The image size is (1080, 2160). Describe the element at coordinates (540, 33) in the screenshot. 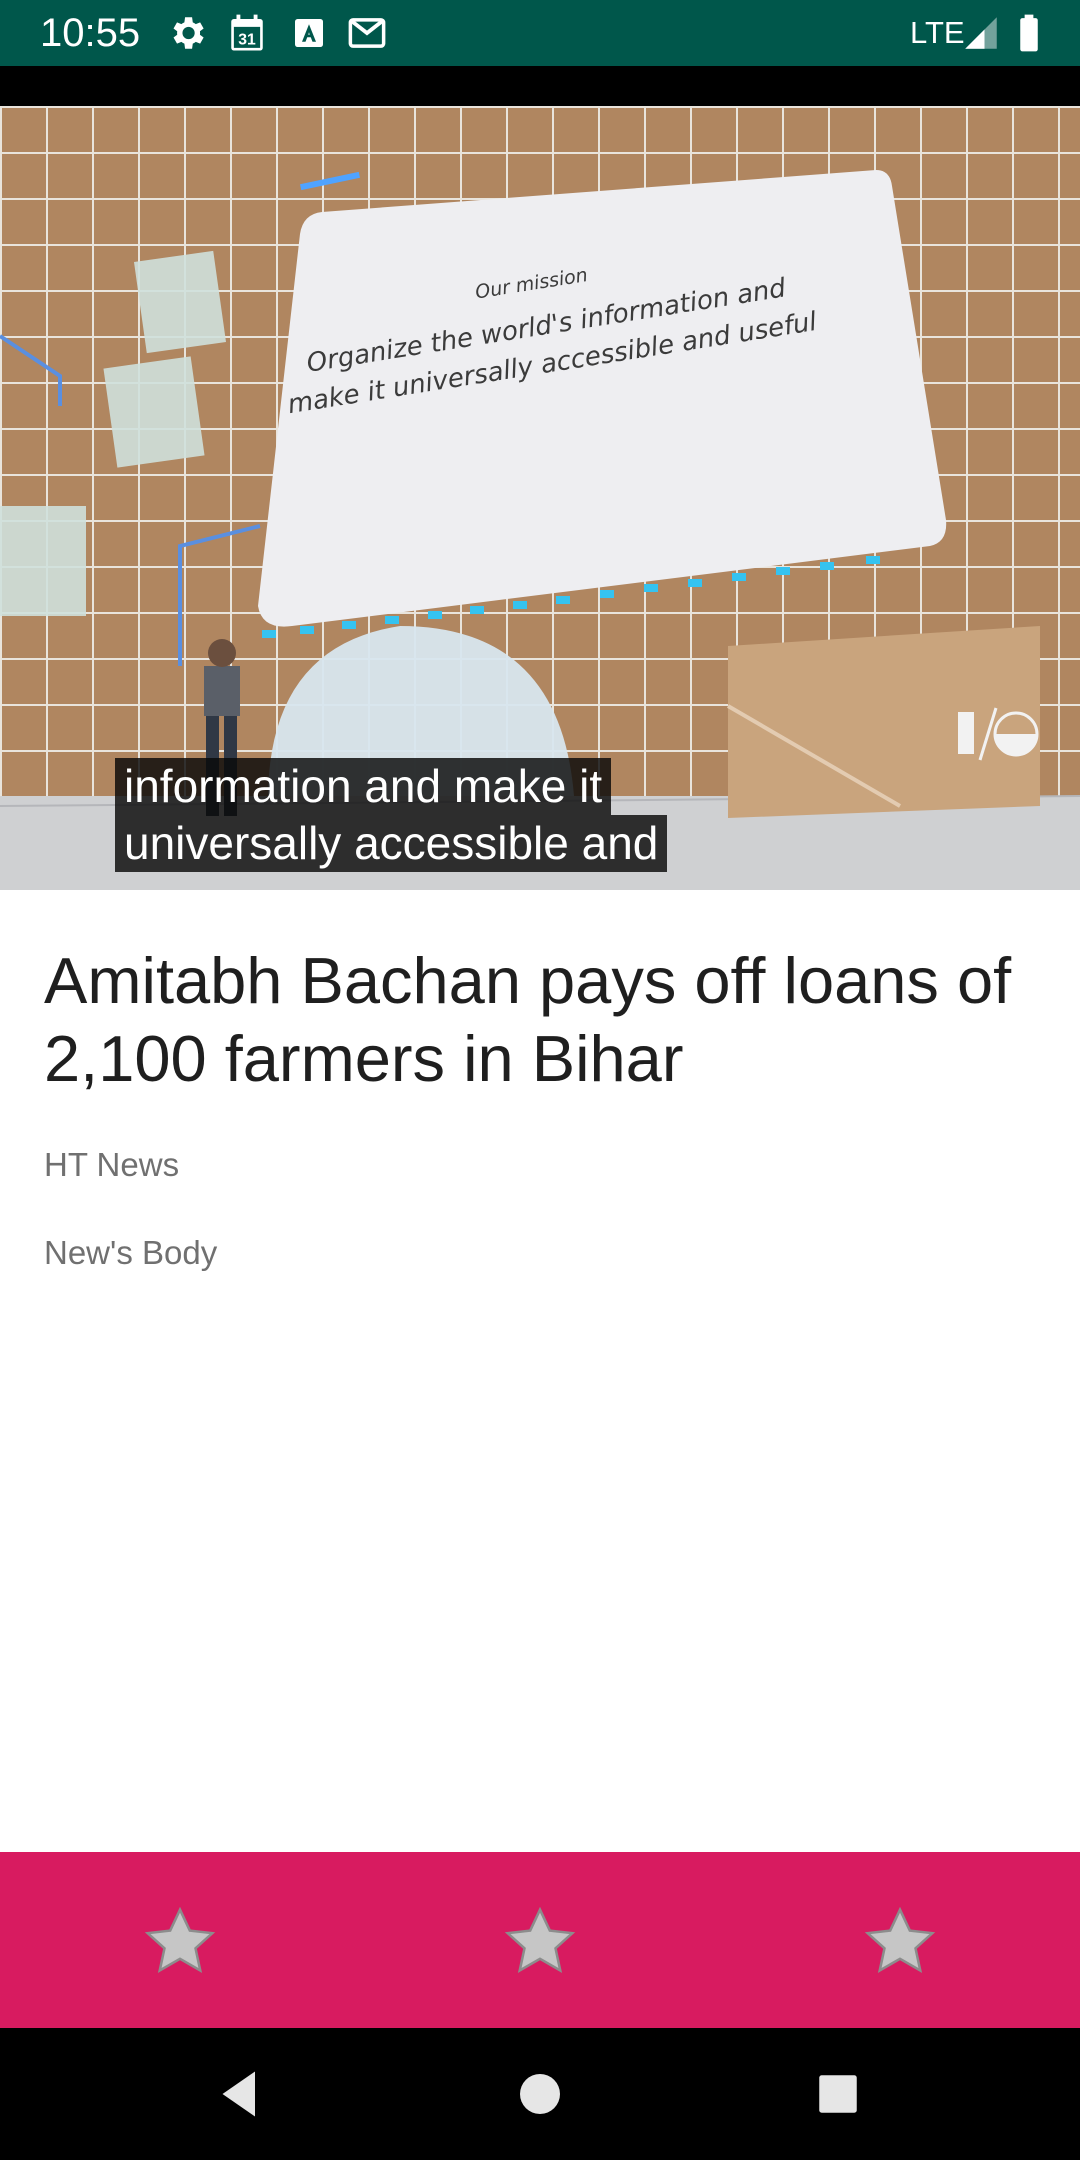

I see `status-bar: 10:55 31 LTE` at that location.